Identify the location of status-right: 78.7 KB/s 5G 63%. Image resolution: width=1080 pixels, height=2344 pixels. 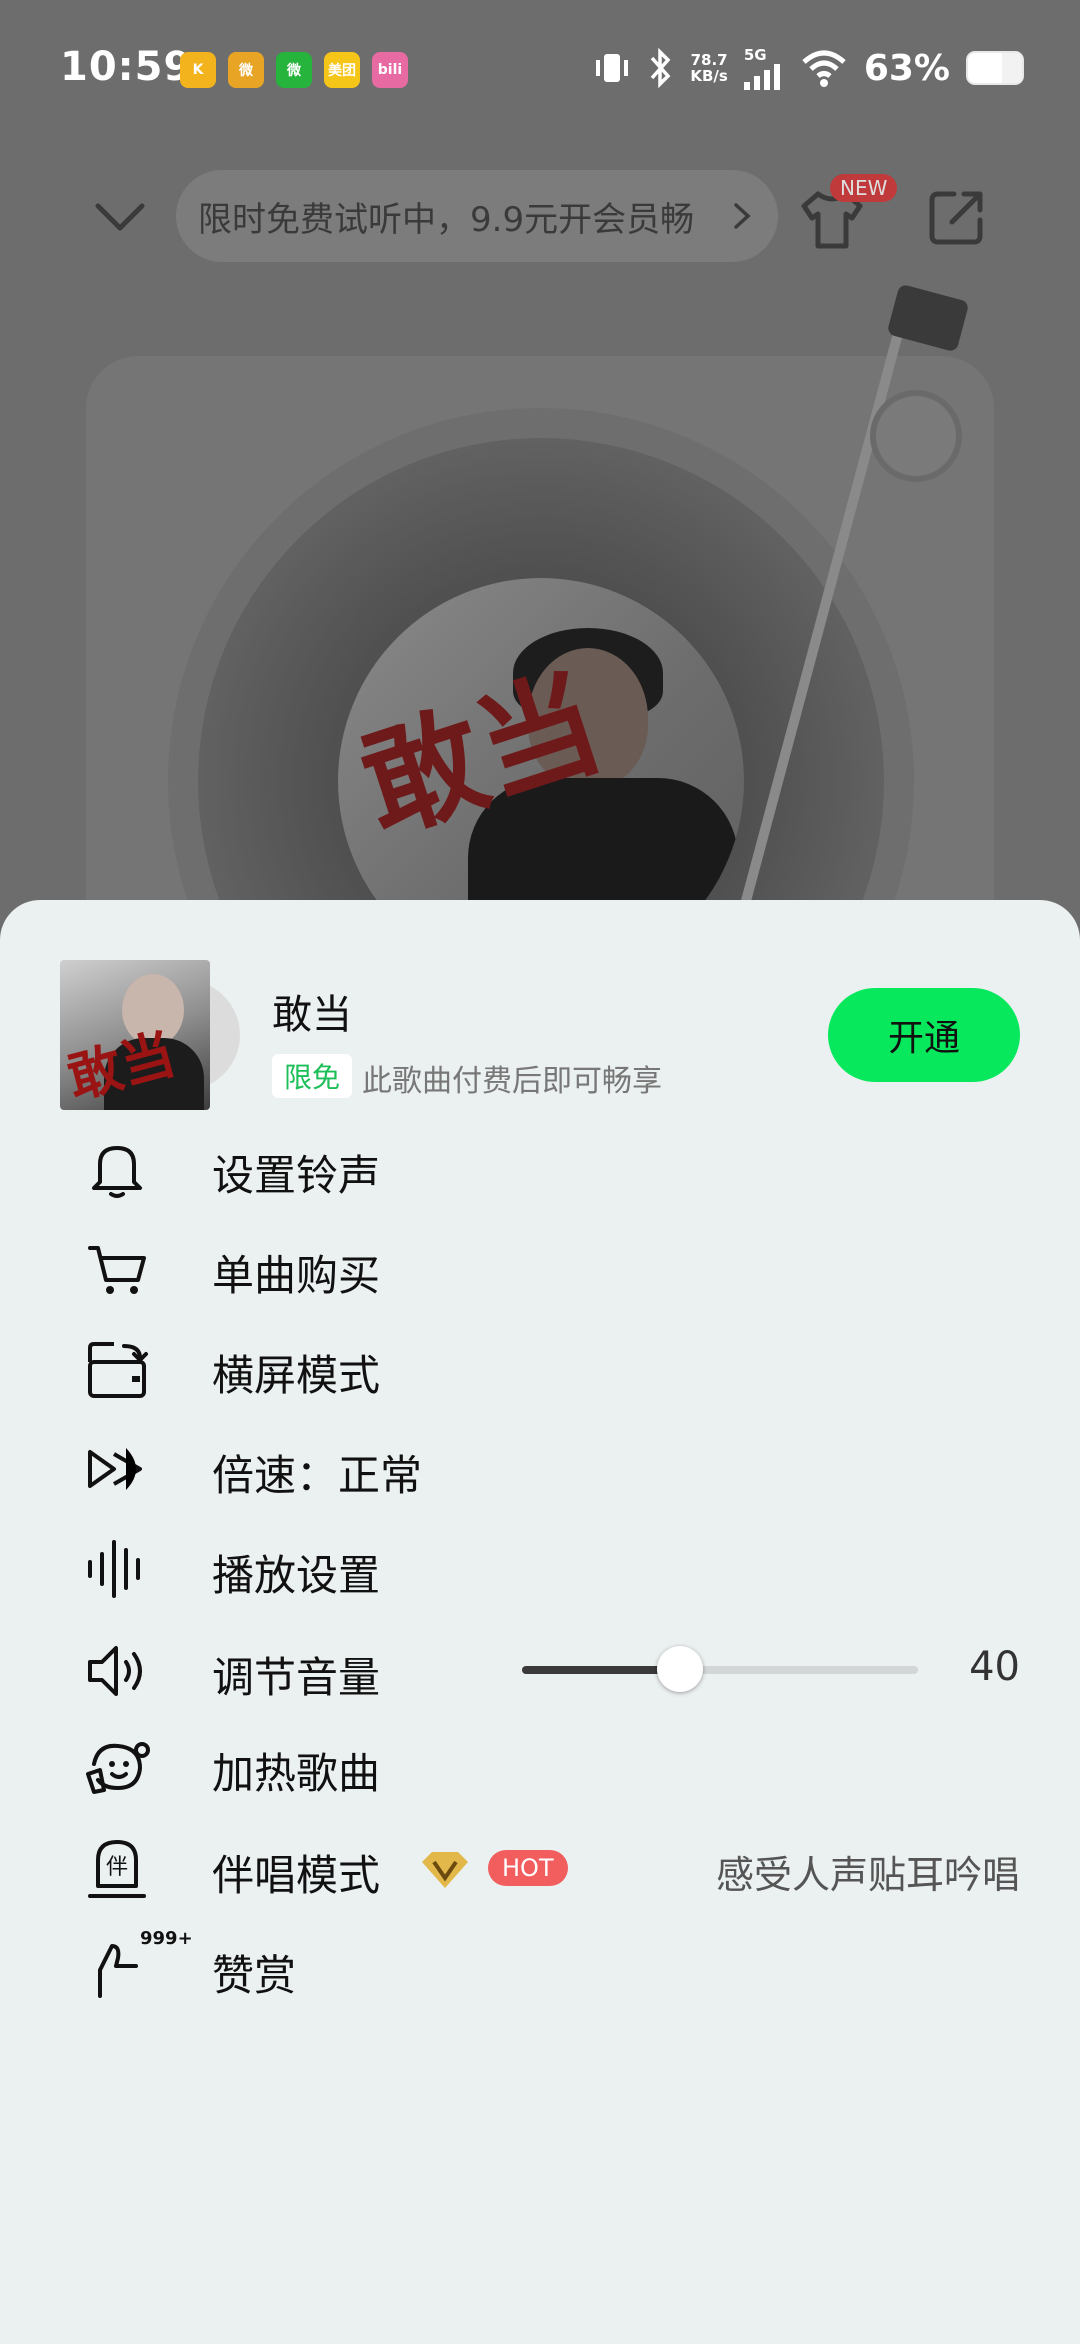
(808, 68).